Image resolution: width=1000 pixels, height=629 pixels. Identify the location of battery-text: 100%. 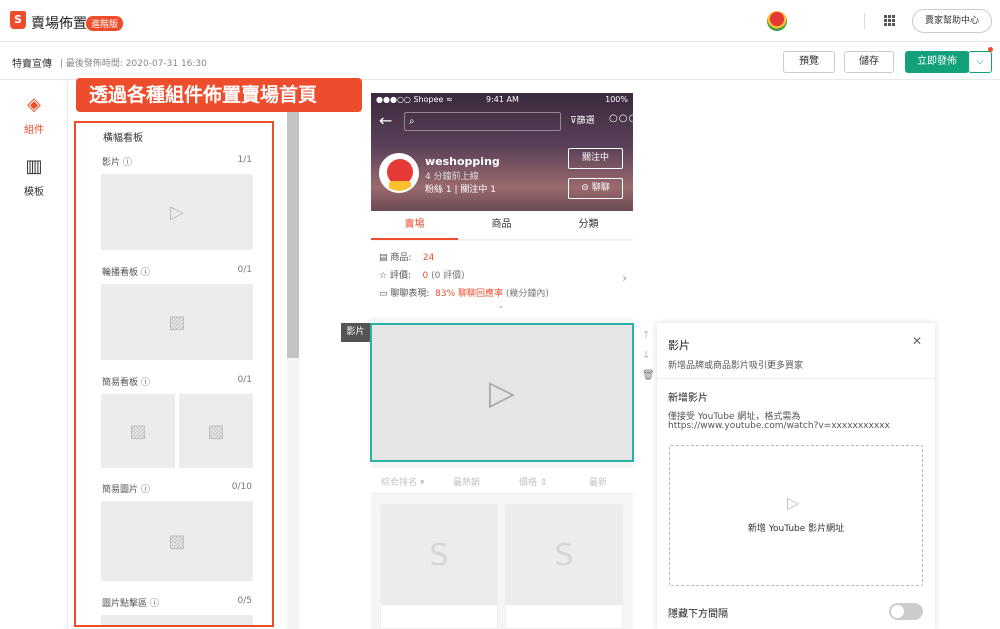
(616, 99).